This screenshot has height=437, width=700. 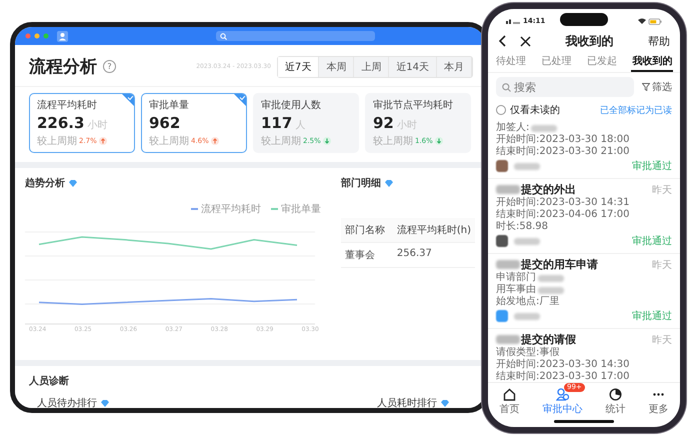 What do you see at coordinates (589, 41) in the screenshot?
I see `screen-title: 我收到的` at bounding box center [589, 41].